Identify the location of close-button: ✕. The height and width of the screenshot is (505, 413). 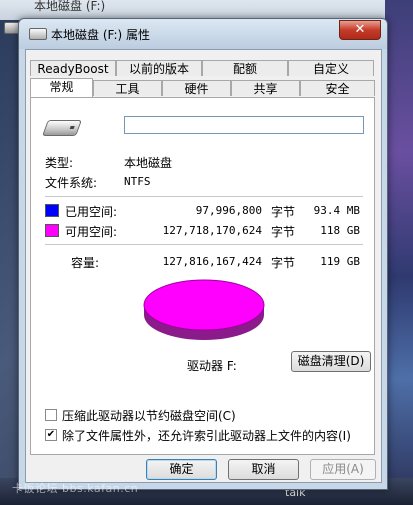
(360, 30).